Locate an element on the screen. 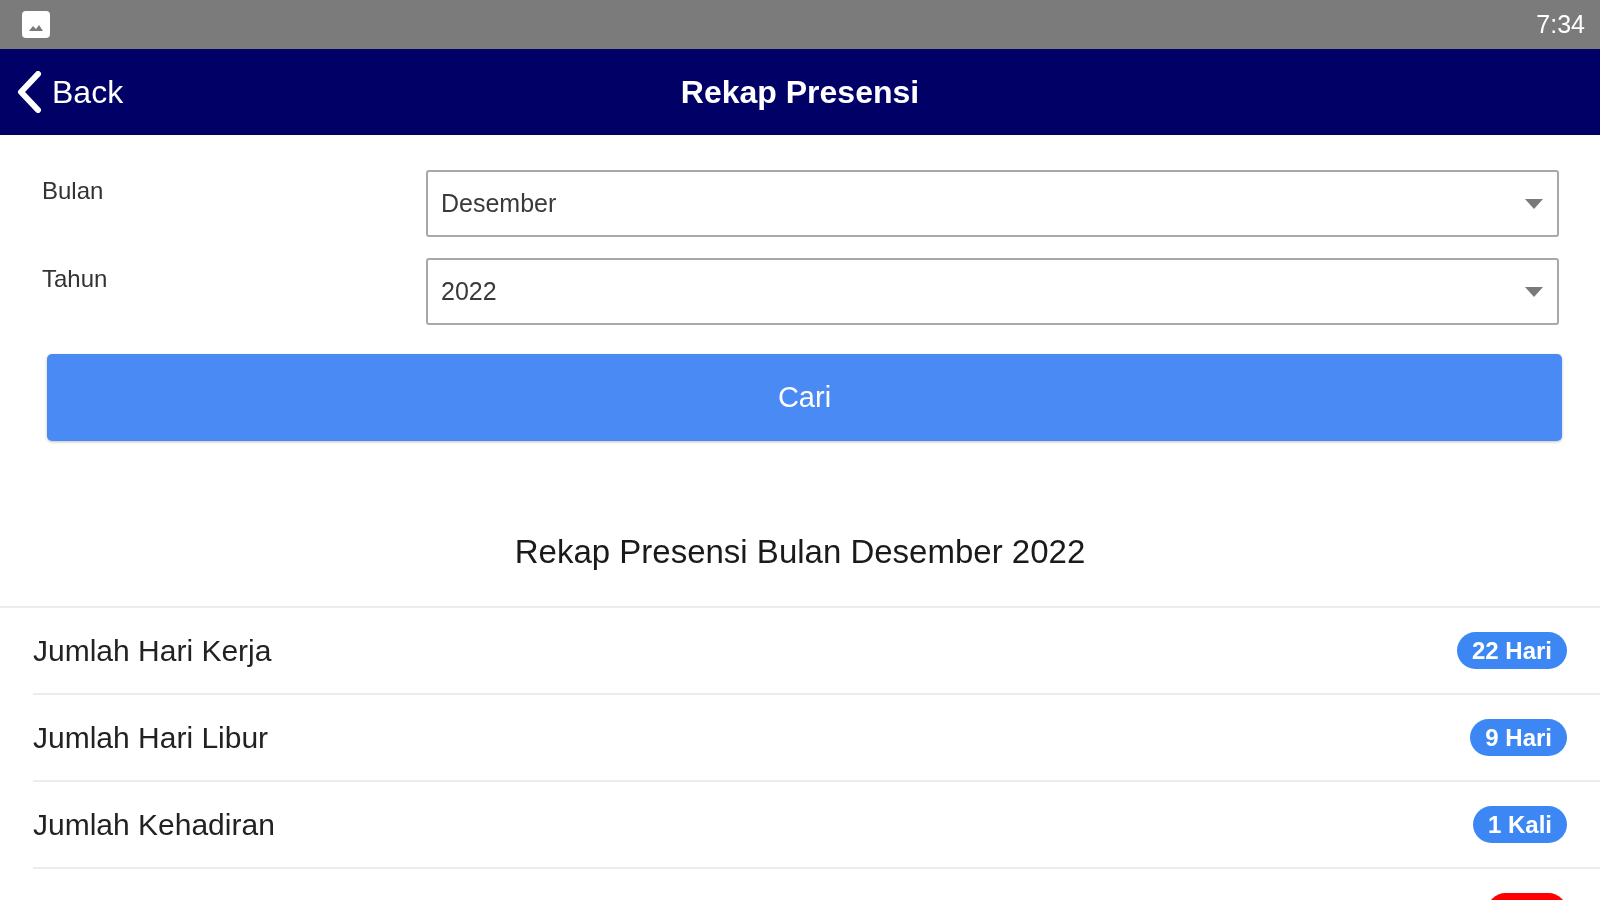  count-badge: 1 Kali is located at coordinates (1519, 824).